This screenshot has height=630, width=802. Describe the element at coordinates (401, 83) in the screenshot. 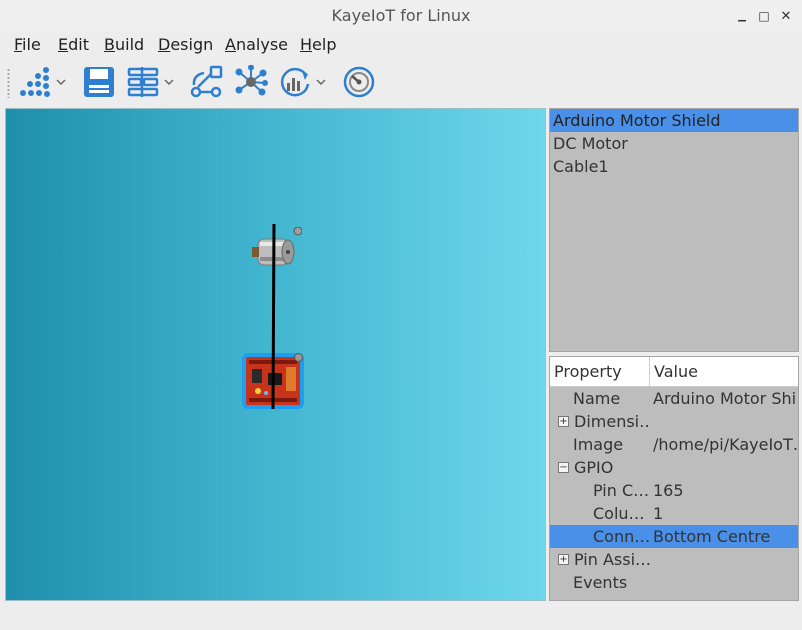

I see `toolbar` at that location.